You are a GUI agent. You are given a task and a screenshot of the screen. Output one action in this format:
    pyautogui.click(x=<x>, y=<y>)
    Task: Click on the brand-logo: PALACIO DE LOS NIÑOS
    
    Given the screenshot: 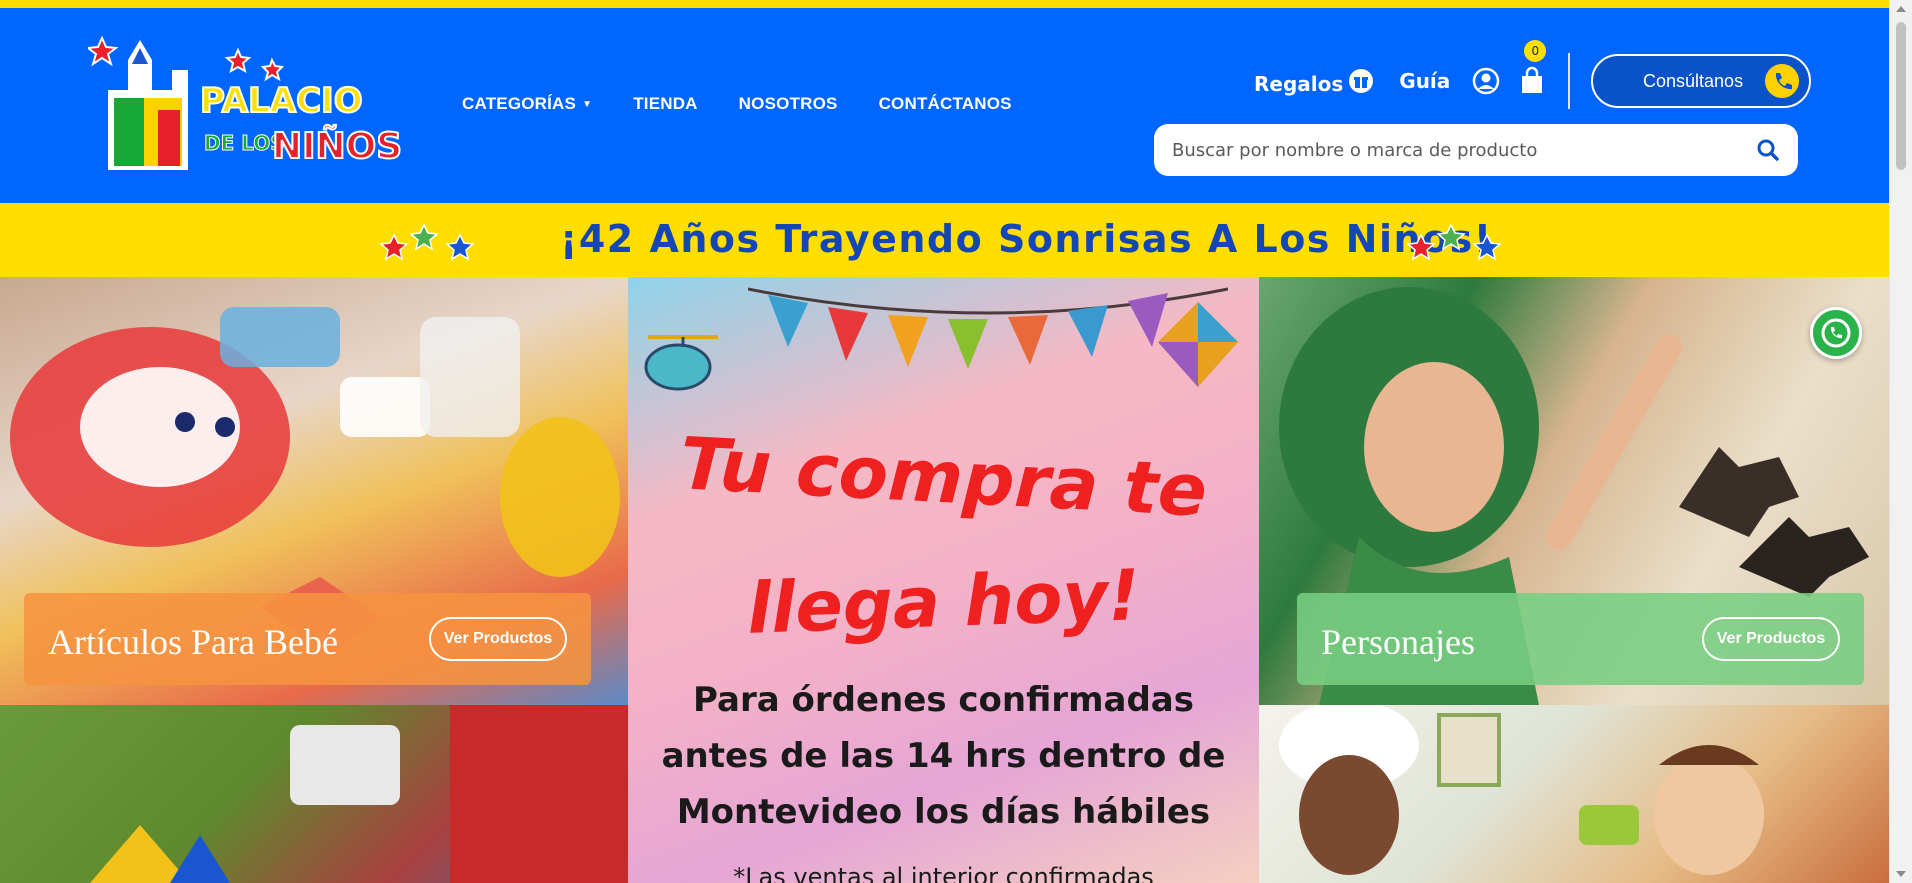 What is the action you would take?
    pyautogui.click(x=248, y=107)
    